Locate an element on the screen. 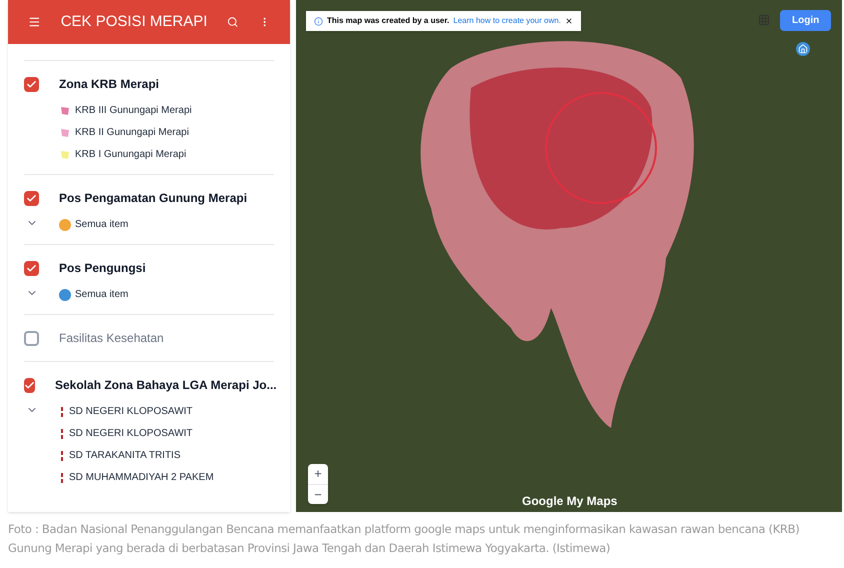 The height and width of the screenshot is (568, 844). legend-label: SD MUHAMMADIYAH 2 PAKEM is located at coordinates (141, 478).